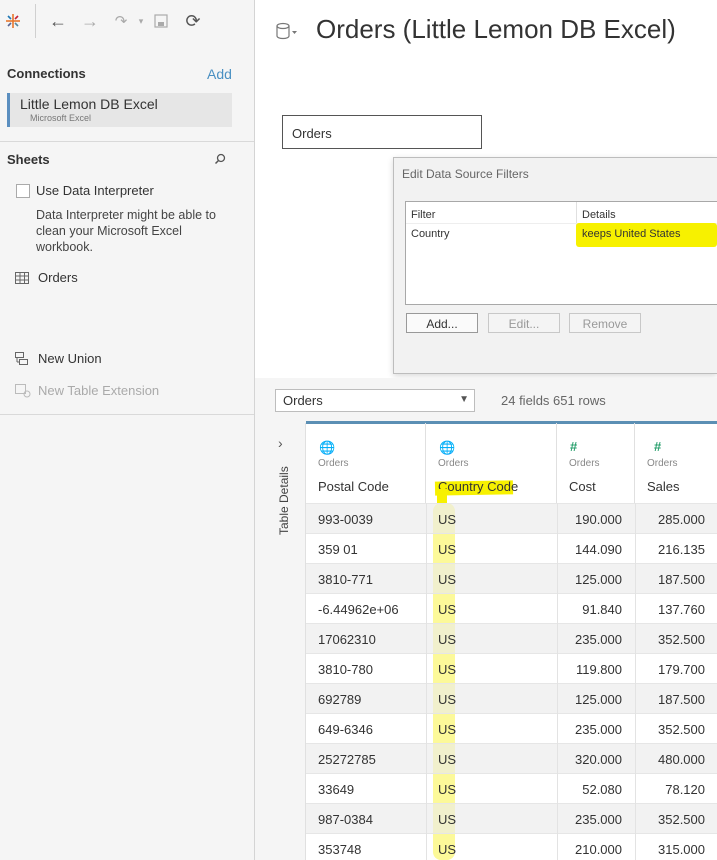 The width and height of the screenshot is (717, 860). I want to click on chevron-down-icon: ▼, so click(464, 399).